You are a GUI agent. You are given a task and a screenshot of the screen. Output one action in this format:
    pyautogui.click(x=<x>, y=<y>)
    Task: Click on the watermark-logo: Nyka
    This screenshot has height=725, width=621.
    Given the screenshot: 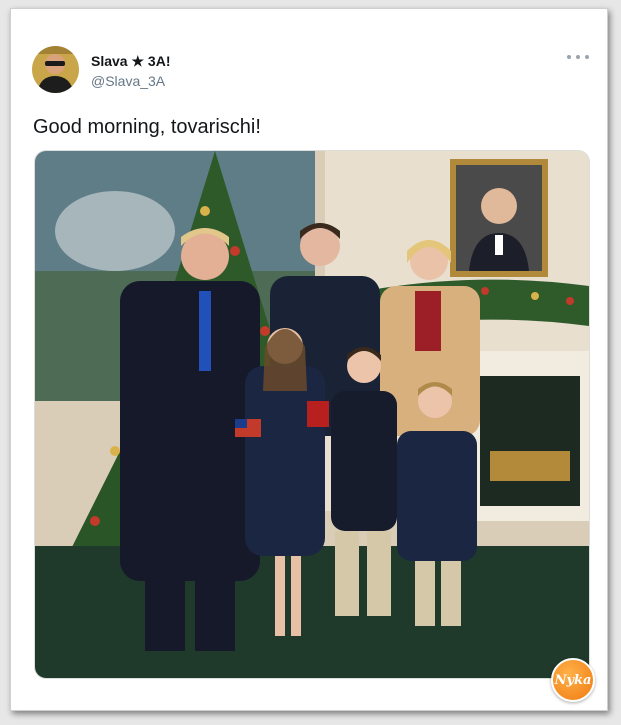 What is the action you would take?
    pyautogui.click(x=573, y=680)
    